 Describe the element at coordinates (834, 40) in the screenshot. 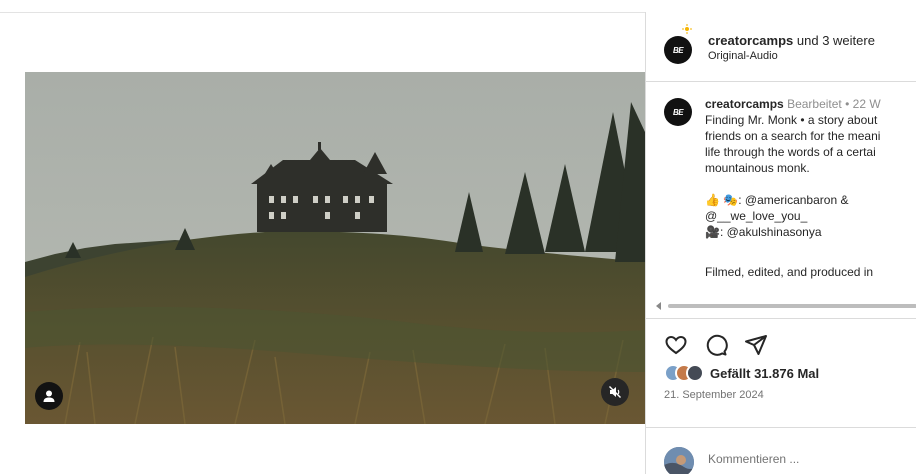

I see `collaborators-link: und 3 weitere` at that location.